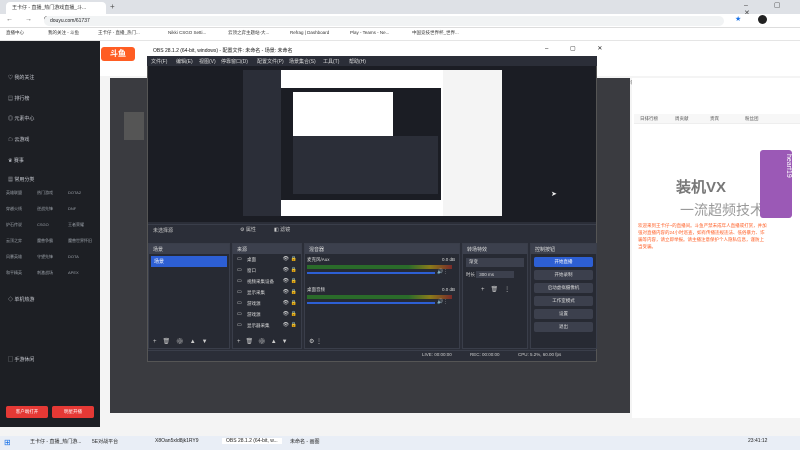 The width and height of the screenshot is (800, 450). I want to click on obs-menu-item: 配置文件(P), so click(270, 61).